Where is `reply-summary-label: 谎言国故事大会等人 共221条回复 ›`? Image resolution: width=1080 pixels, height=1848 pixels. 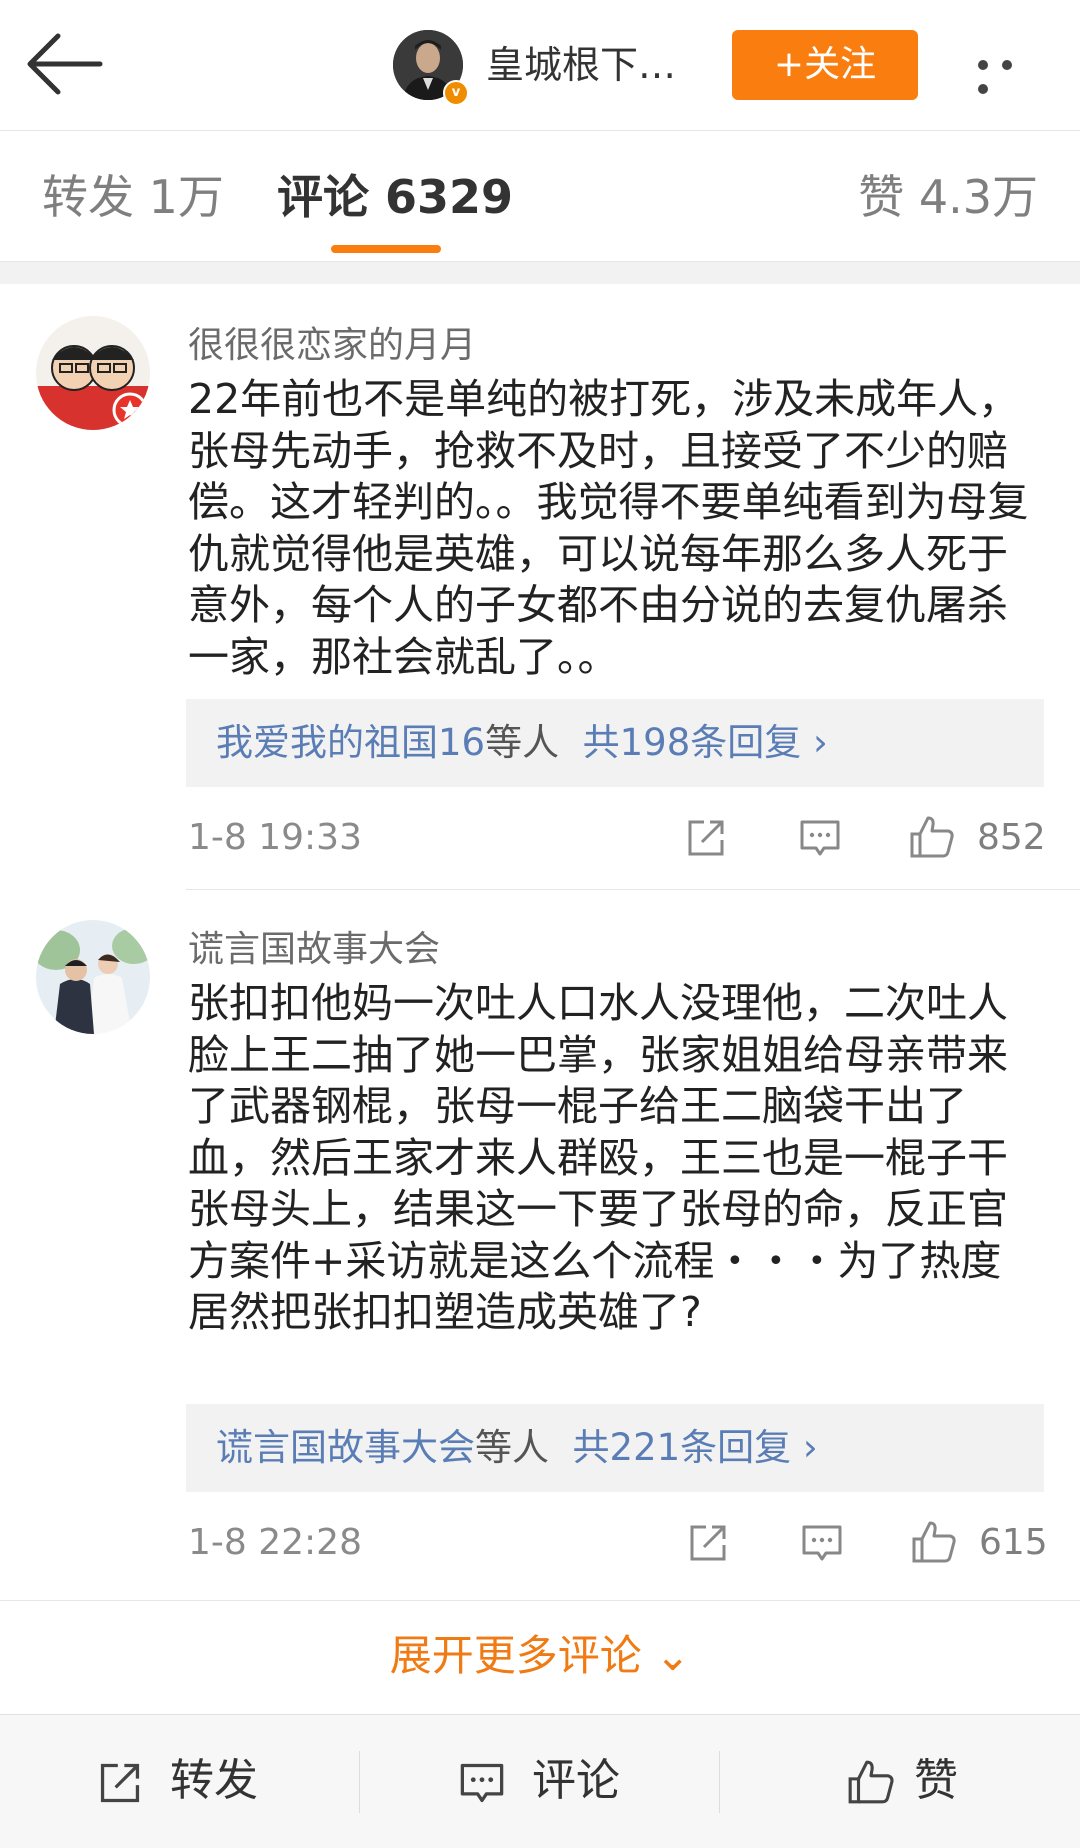 reply-summary-label: 谎言国故事大会等人 共221条回复 › is located at coordinates (517, 1448).